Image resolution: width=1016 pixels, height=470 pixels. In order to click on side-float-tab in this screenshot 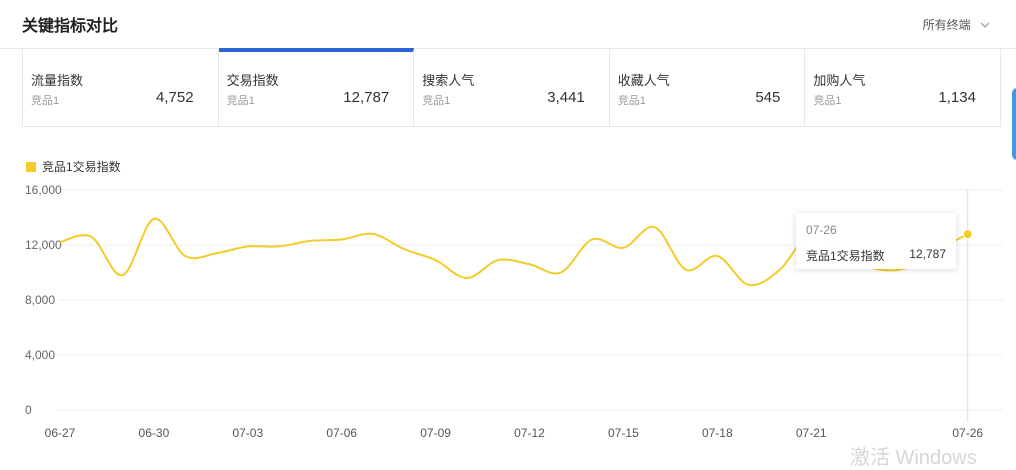, I will do `click(1014, 124)`.